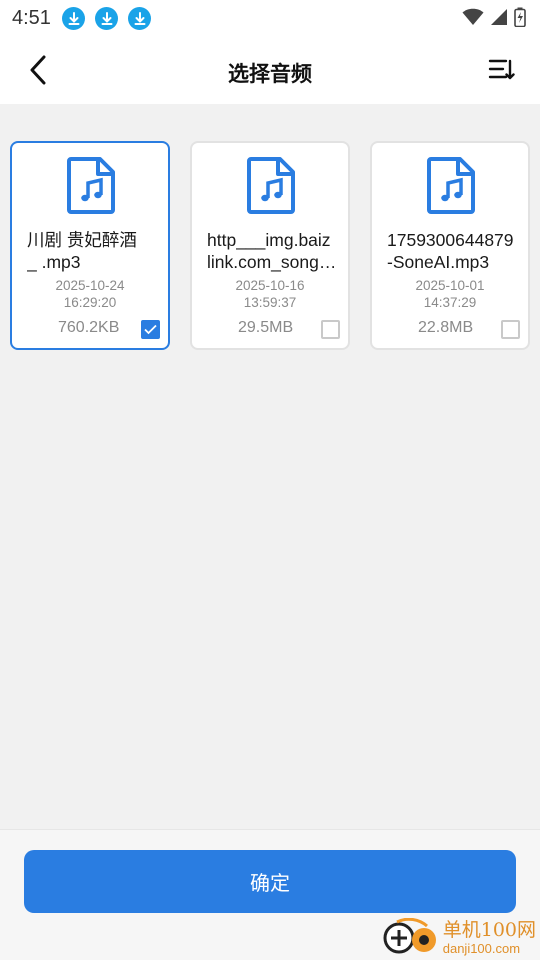 This screenshot has width=540, height=960. What do you see at coordinates (89, 327) in the screenshot?
I see `file-size: 760.2KB` at bounding box center [89, 327].